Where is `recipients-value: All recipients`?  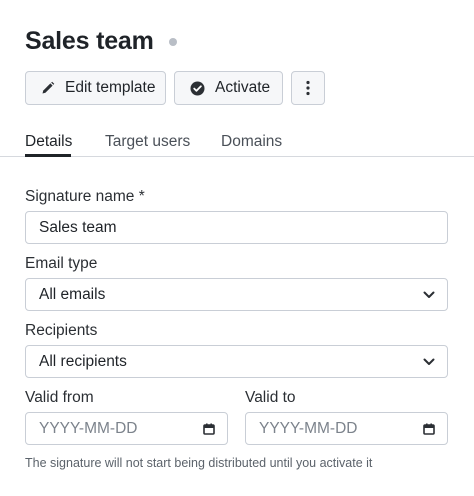 recipients-value: All recipients is located at coordinates (83, 361).